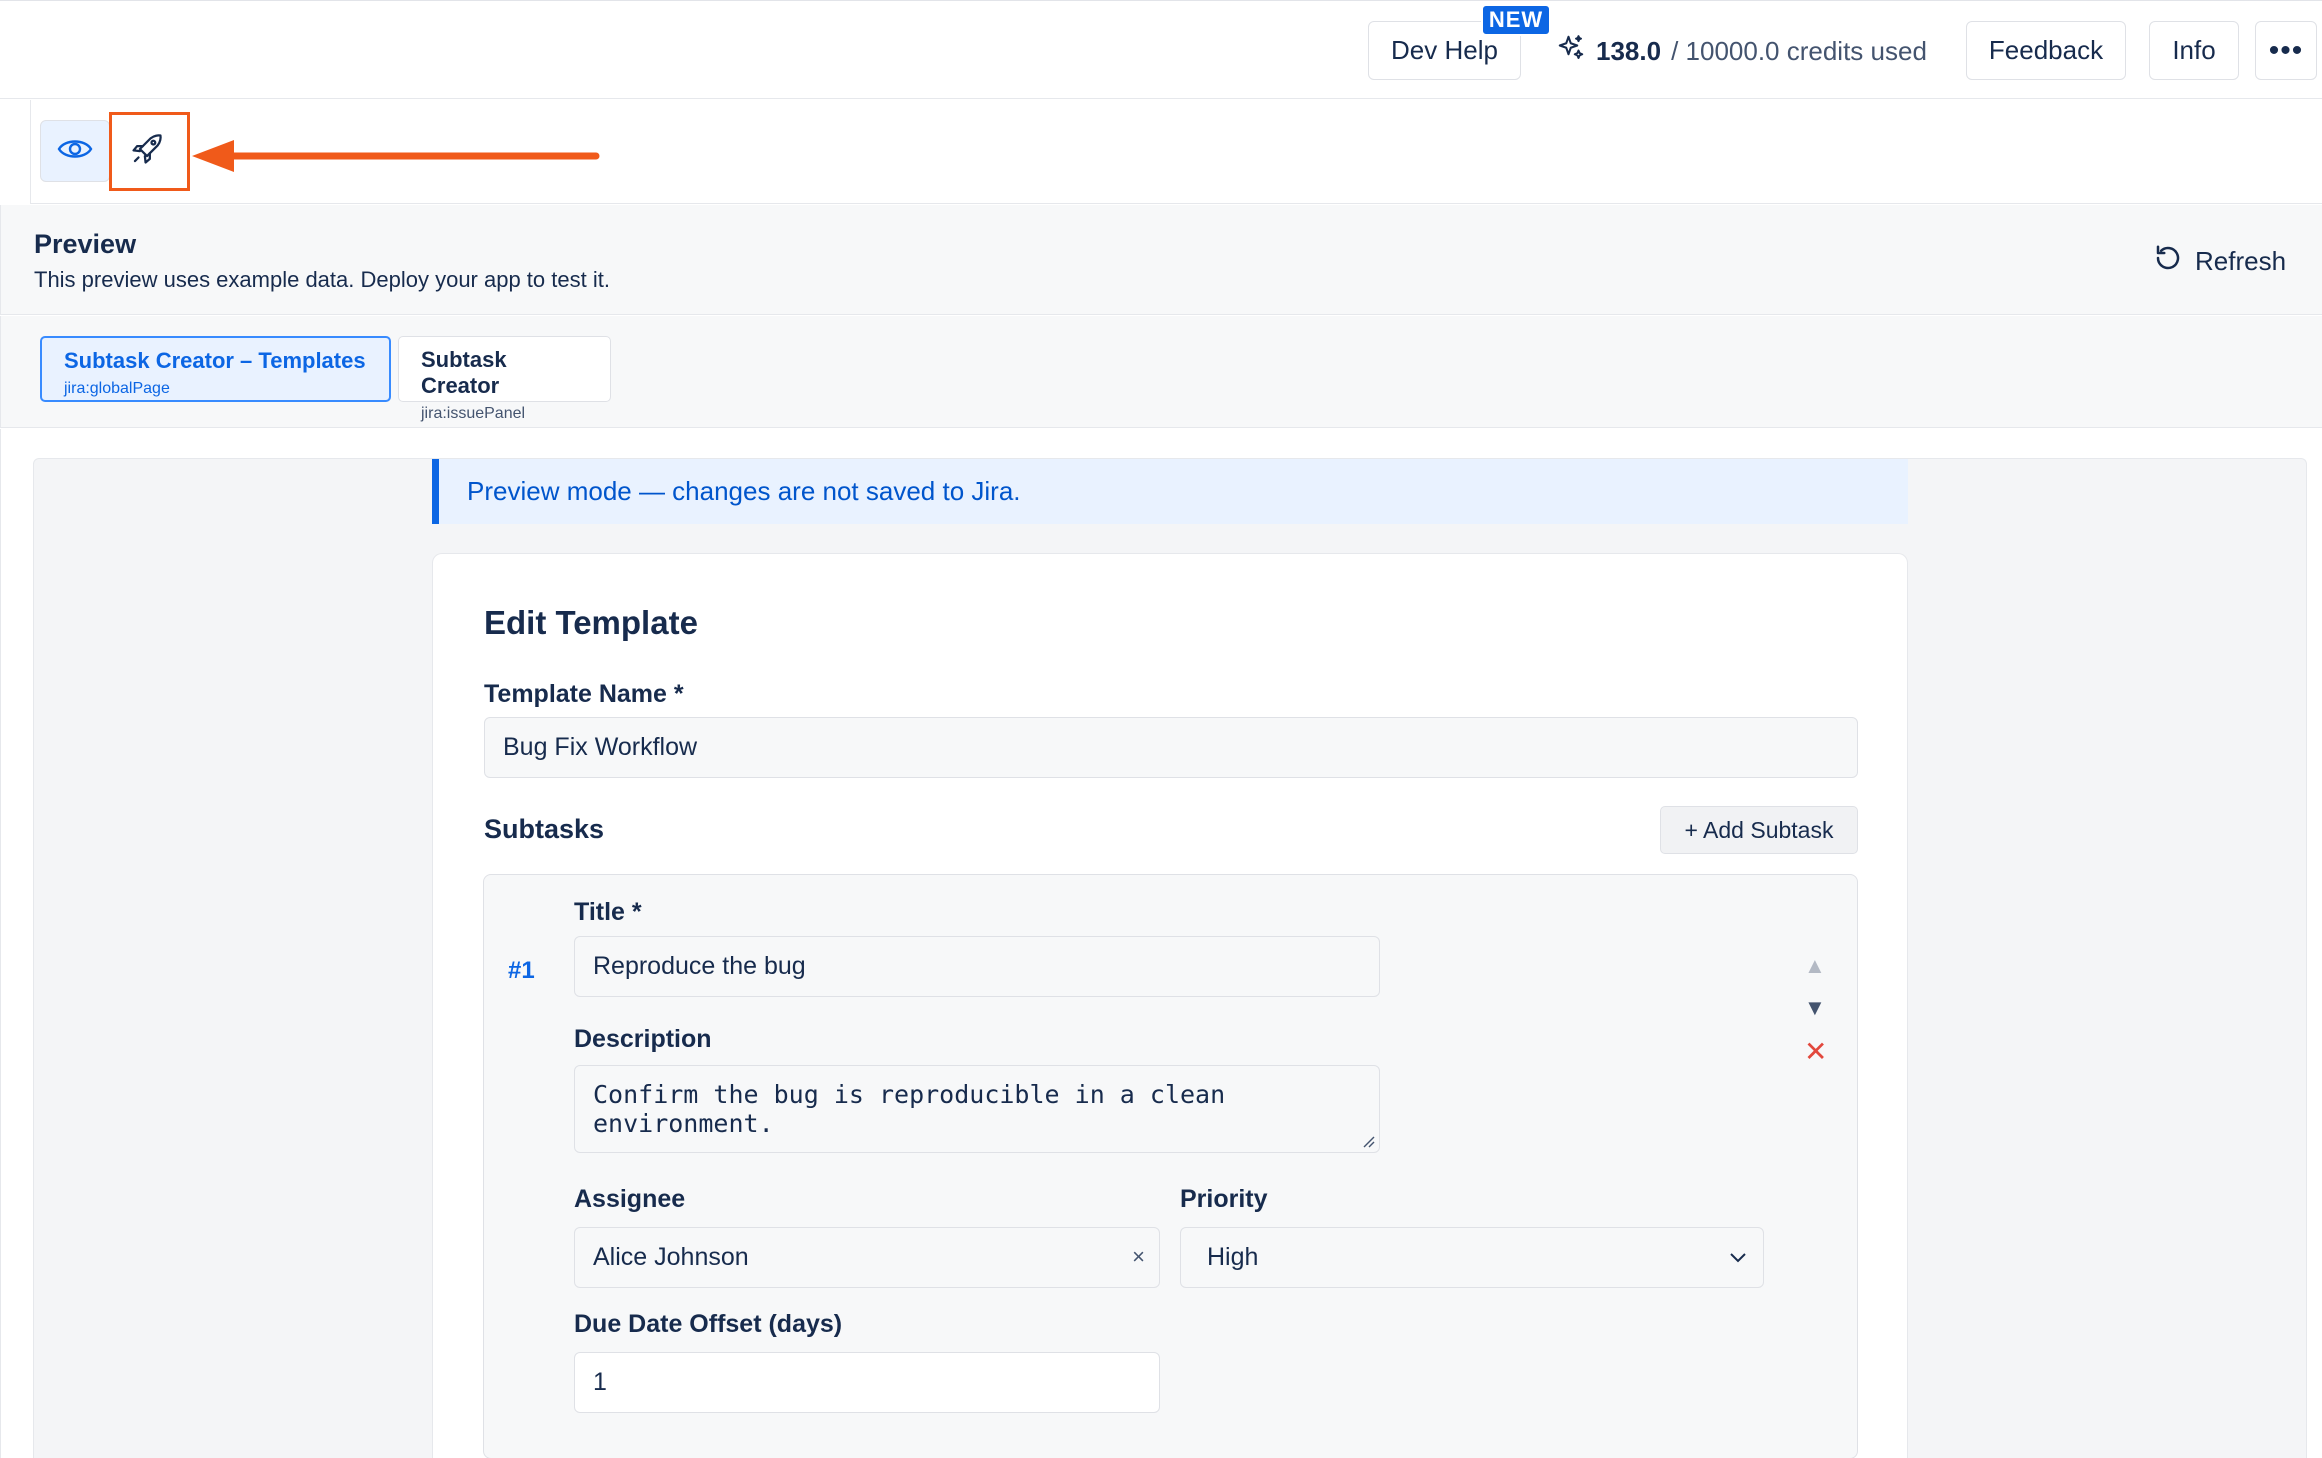 The image size is (2322, 1458). What do you see at coordinates (977, 966) in the screenshot?
I see `subtask-title-input: Reproduce the bug` at bounding box center [977, 966].